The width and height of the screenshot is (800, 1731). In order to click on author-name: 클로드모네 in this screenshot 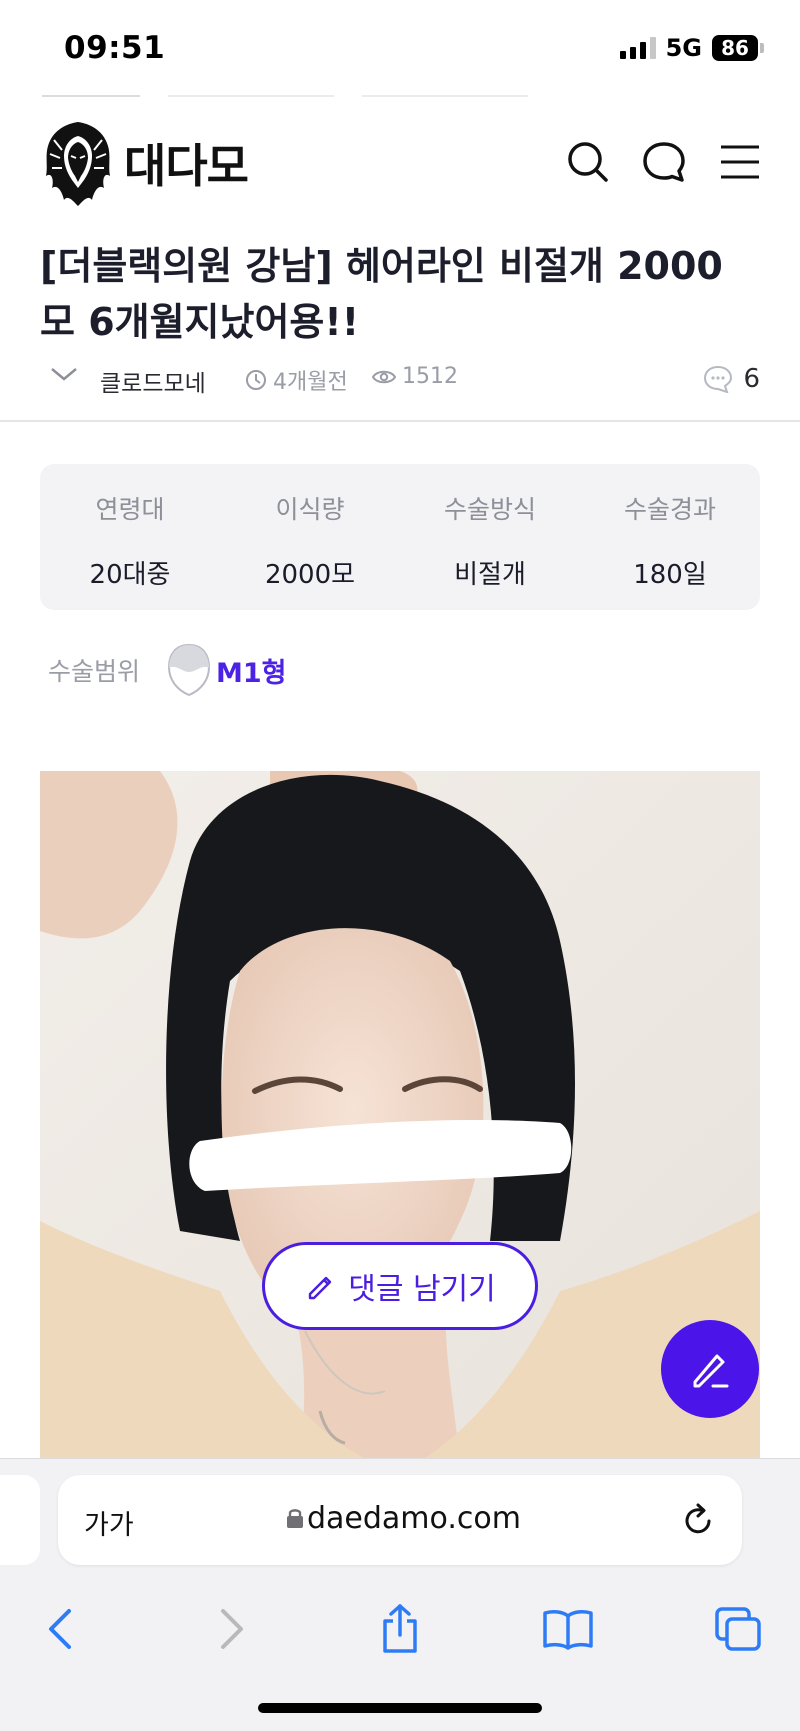, I will do `click(153, 381)`.